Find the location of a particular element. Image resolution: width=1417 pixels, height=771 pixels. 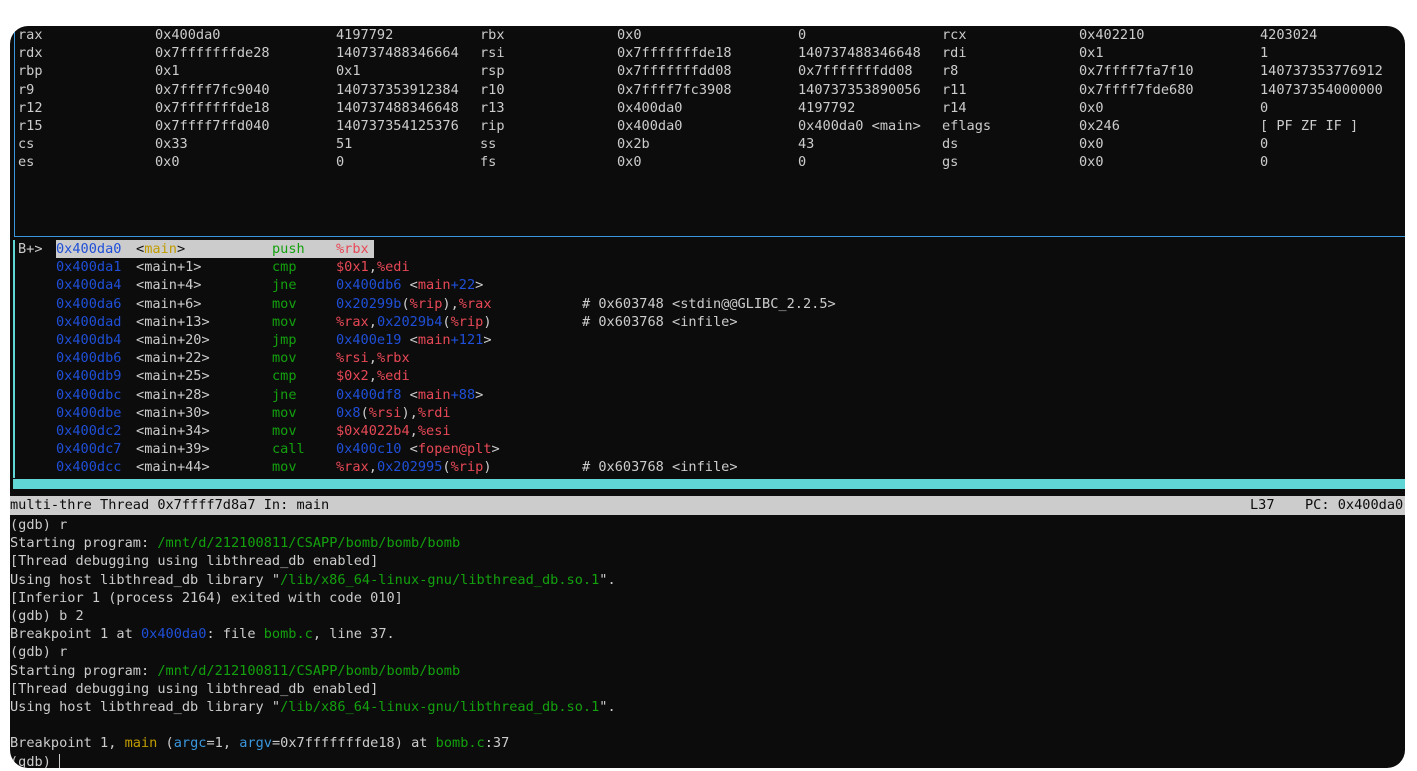

register-row: cs 0x33 51 ss 0x2b 43 ds 0x0 0 is located at coordinates (707, 144).